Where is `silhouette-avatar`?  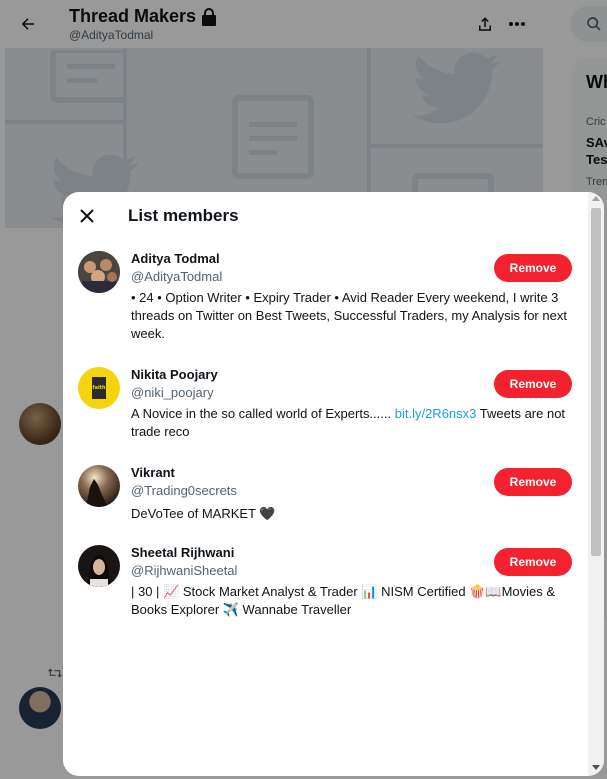 silhouette-avatar is located at coordinates (99, 486).